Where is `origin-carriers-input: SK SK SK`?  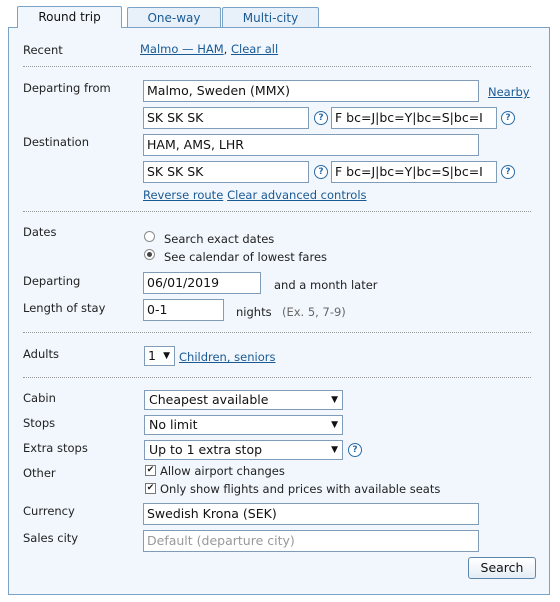 origin-carriers-input: SK SK SK is located at coordinates (226, 118).